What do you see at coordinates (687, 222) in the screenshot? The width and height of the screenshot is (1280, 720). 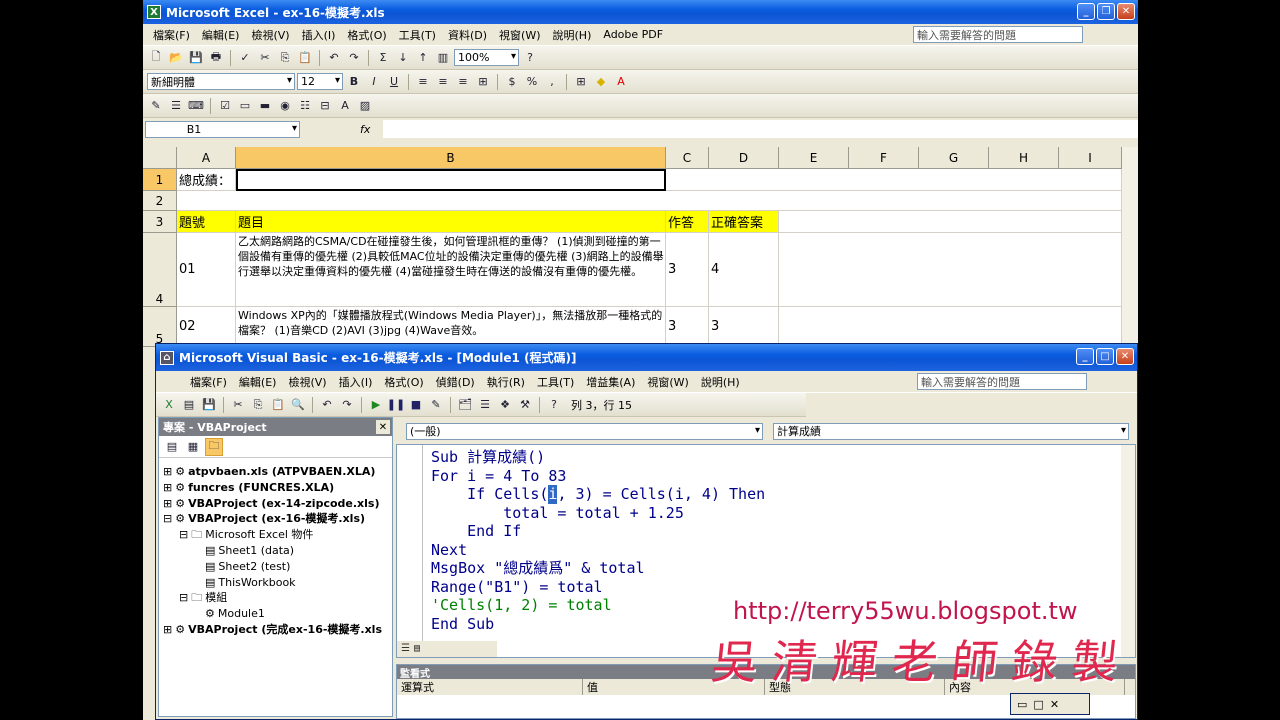 I see `cell-c3: 作答` at bounding box center [687, 222].